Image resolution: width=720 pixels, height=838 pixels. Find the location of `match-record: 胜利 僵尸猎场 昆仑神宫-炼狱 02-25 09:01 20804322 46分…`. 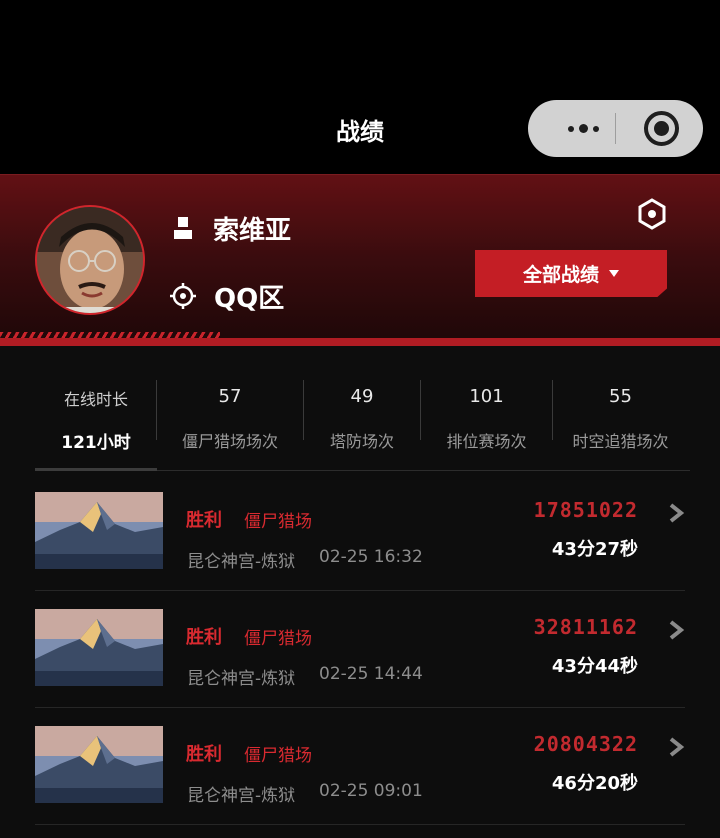

match-record: 胜利 僵尸猎场 昆仑神宫-炼狱 02-25 09:01 20804322 46分… is located at coordinates (360, 766).